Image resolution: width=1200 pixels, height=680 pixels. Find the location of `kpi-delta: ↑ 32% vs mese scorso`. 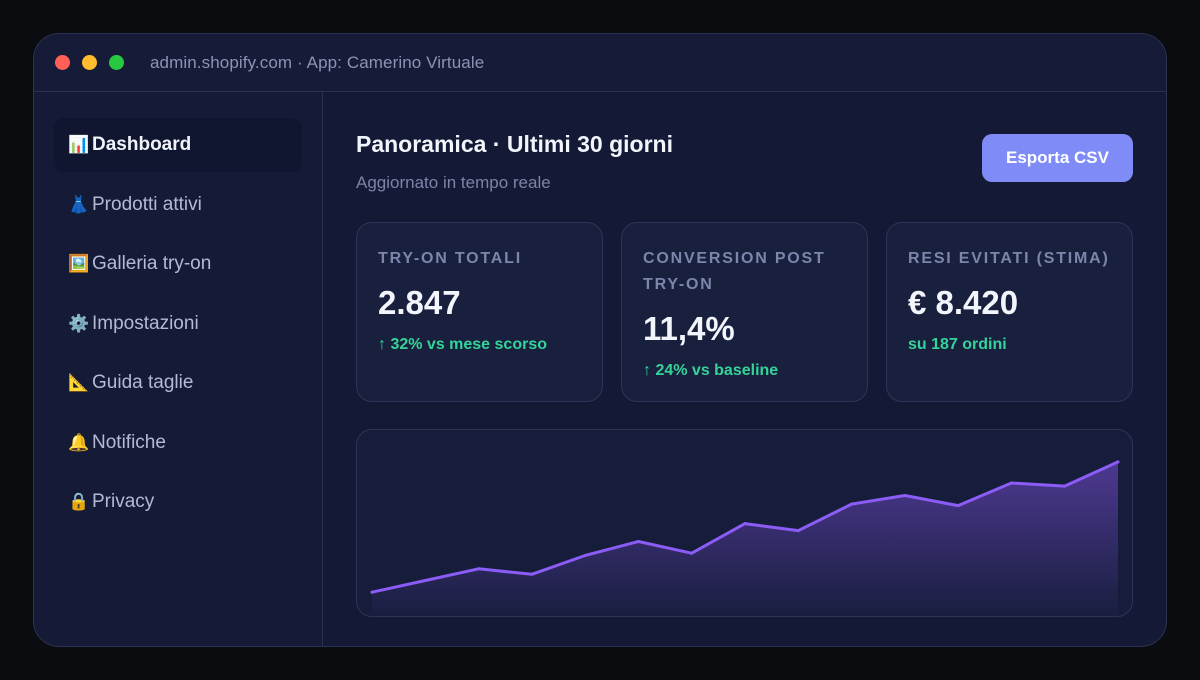

kpi-delta: ↑ 32% vs mese scorso is located at coordinates (462, 344).